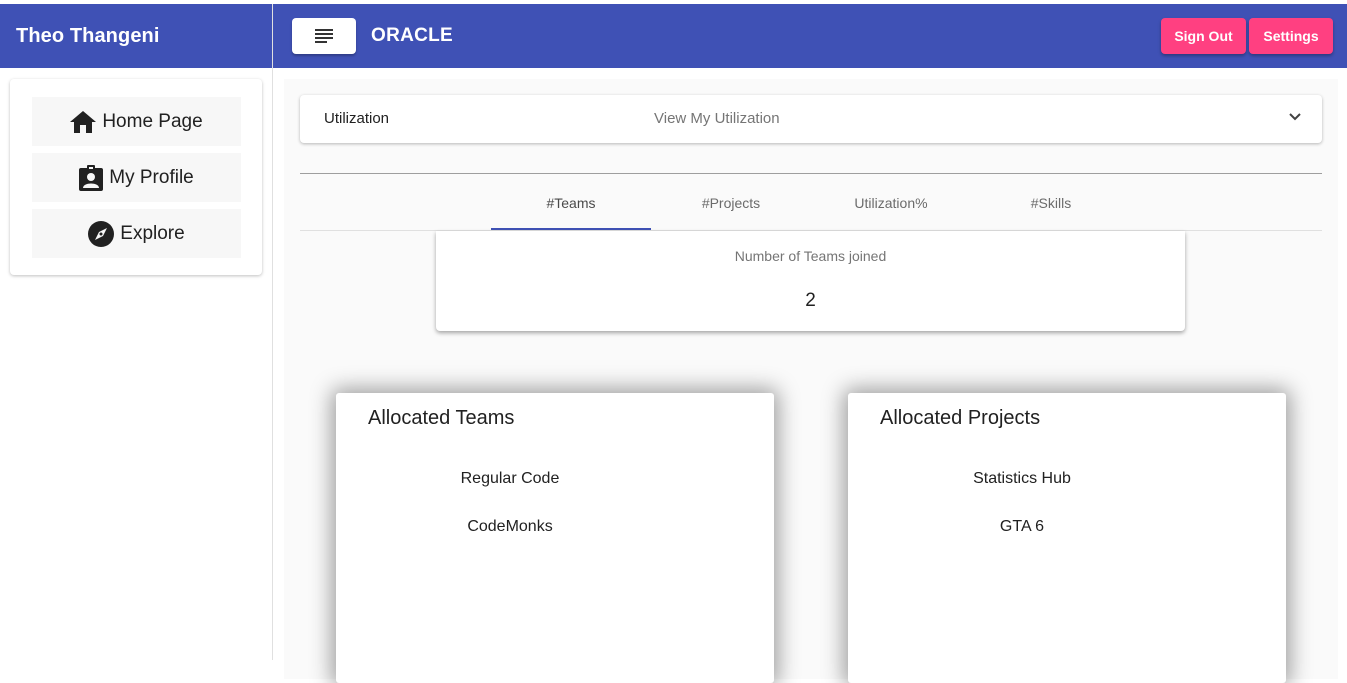 The image size is (1347, 683). I want to click on home-icon, so click(83, 121).